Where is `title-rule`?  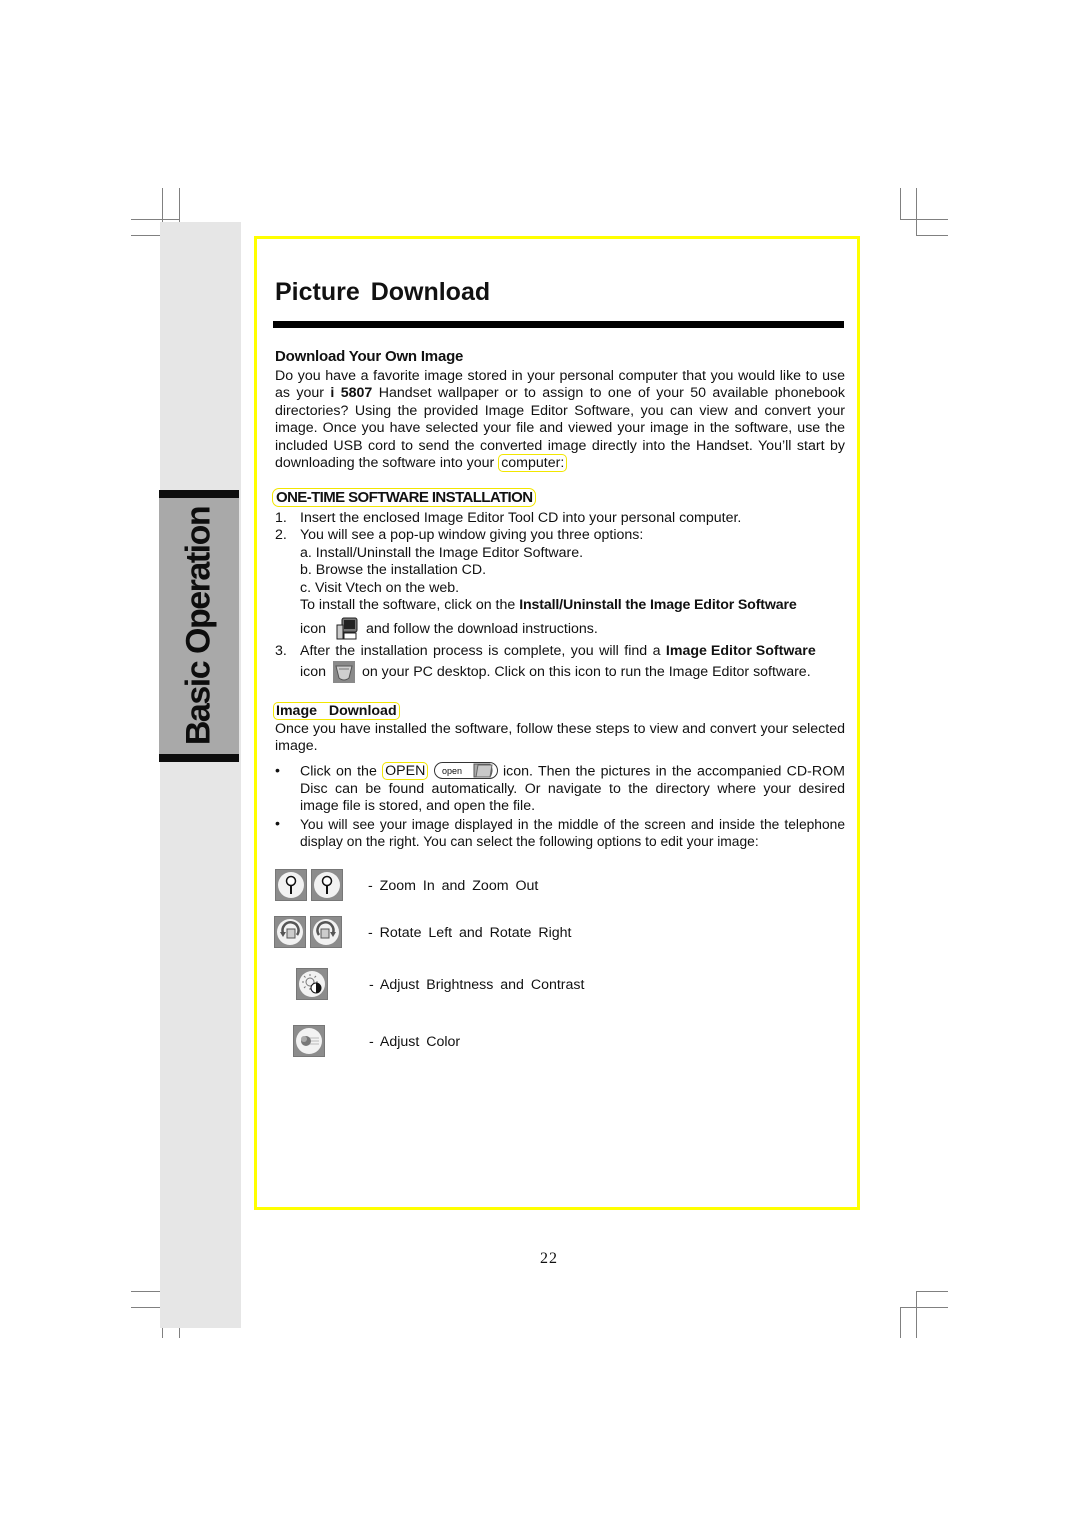
title-rule is located at coordinates (558, 324).